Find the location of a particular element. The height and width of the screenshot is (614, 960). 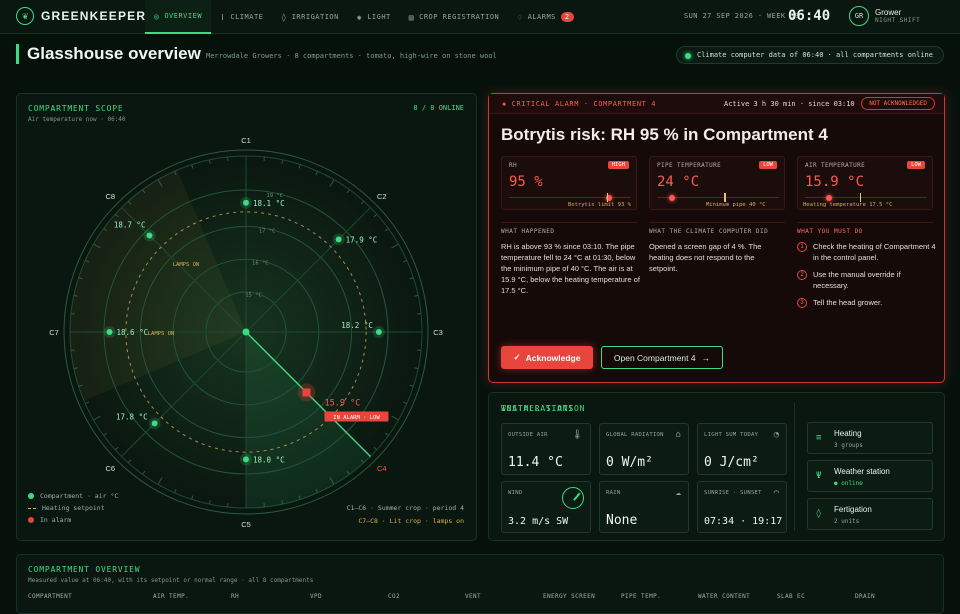

tile-outside-air: OUTSIDE AIR🌡11.4 °C is located at coordinates (546, 449).